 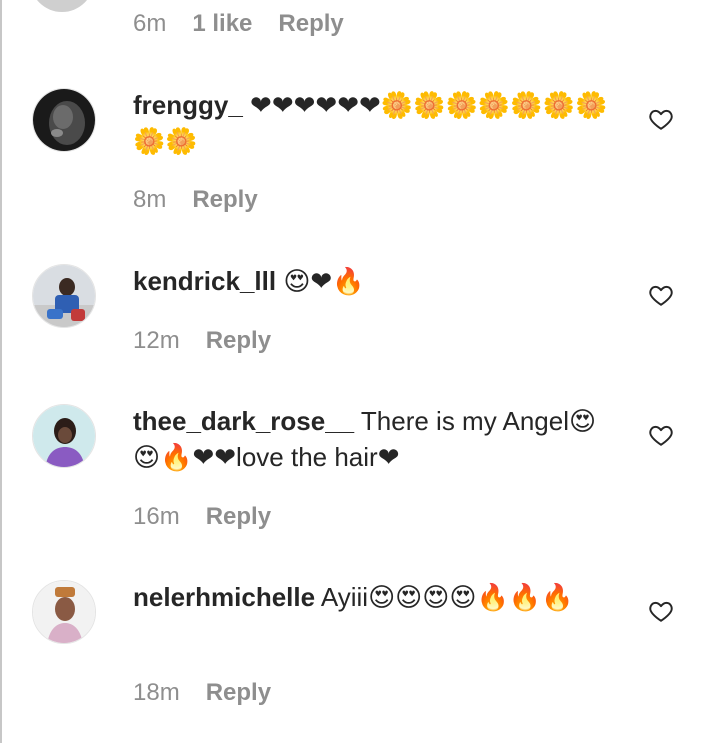 I want to click on comment-username: frenggy_, so click(x=188, y=105).